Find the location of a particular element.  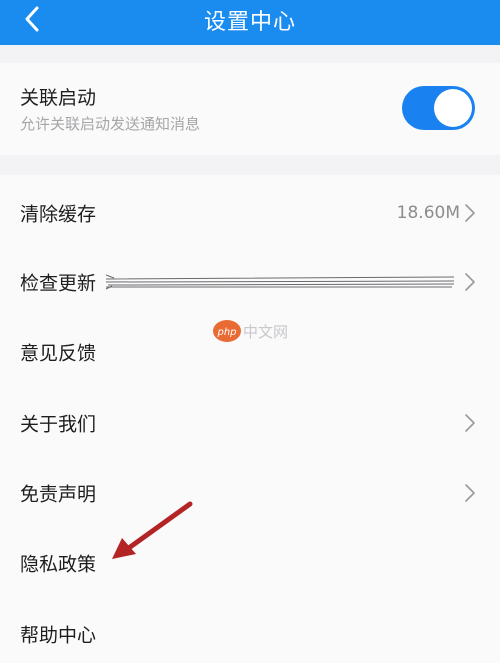

association-start-toggle is located at coordinates (438, 108).